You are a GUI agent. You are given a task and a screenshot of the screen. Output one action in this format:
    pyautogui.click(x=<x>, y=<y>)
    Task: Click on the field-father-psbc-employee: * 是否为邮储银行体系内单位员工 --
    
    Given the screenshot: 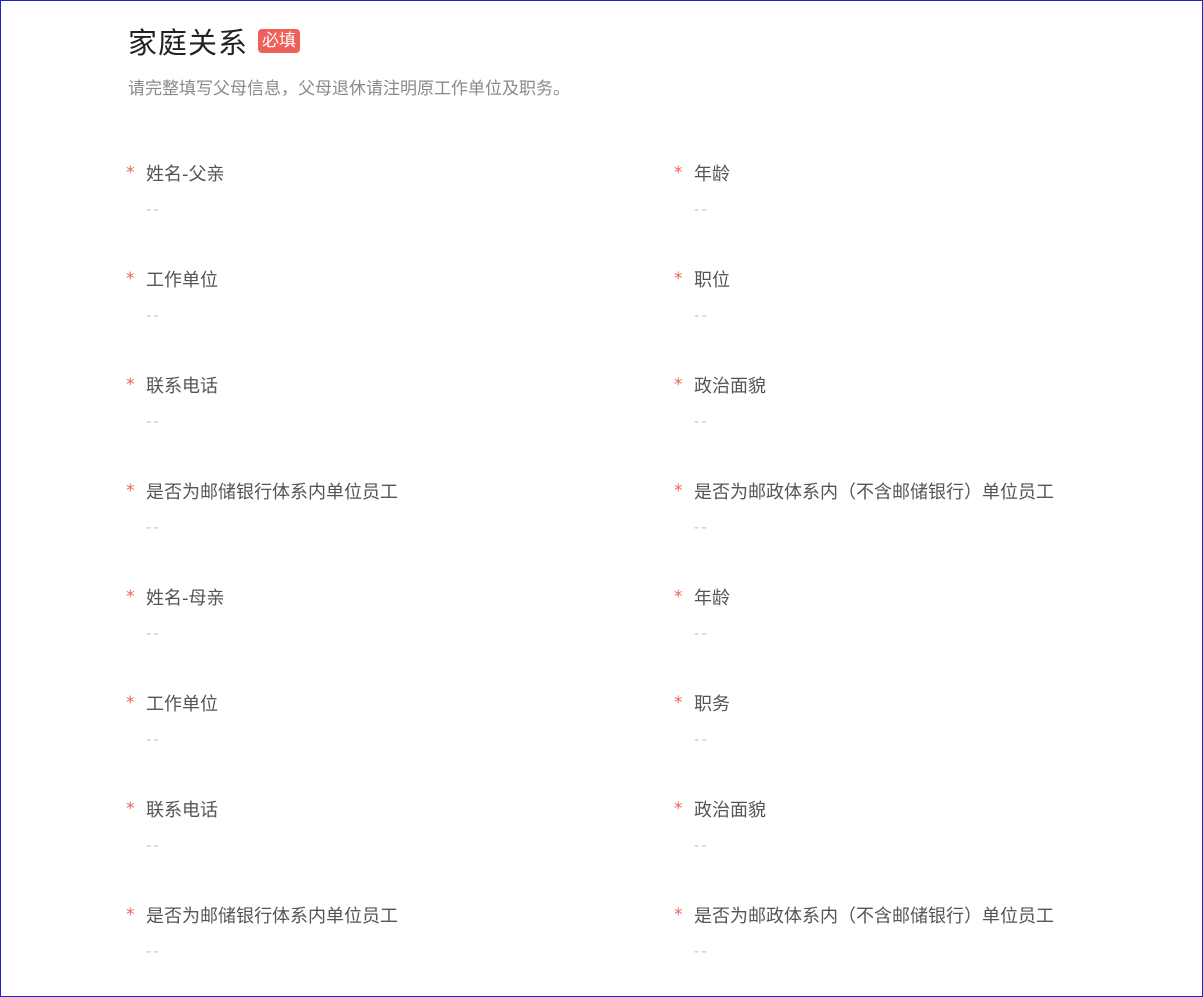 What is the action you would take?
    pyautogui.click(x=376, y=521)
    